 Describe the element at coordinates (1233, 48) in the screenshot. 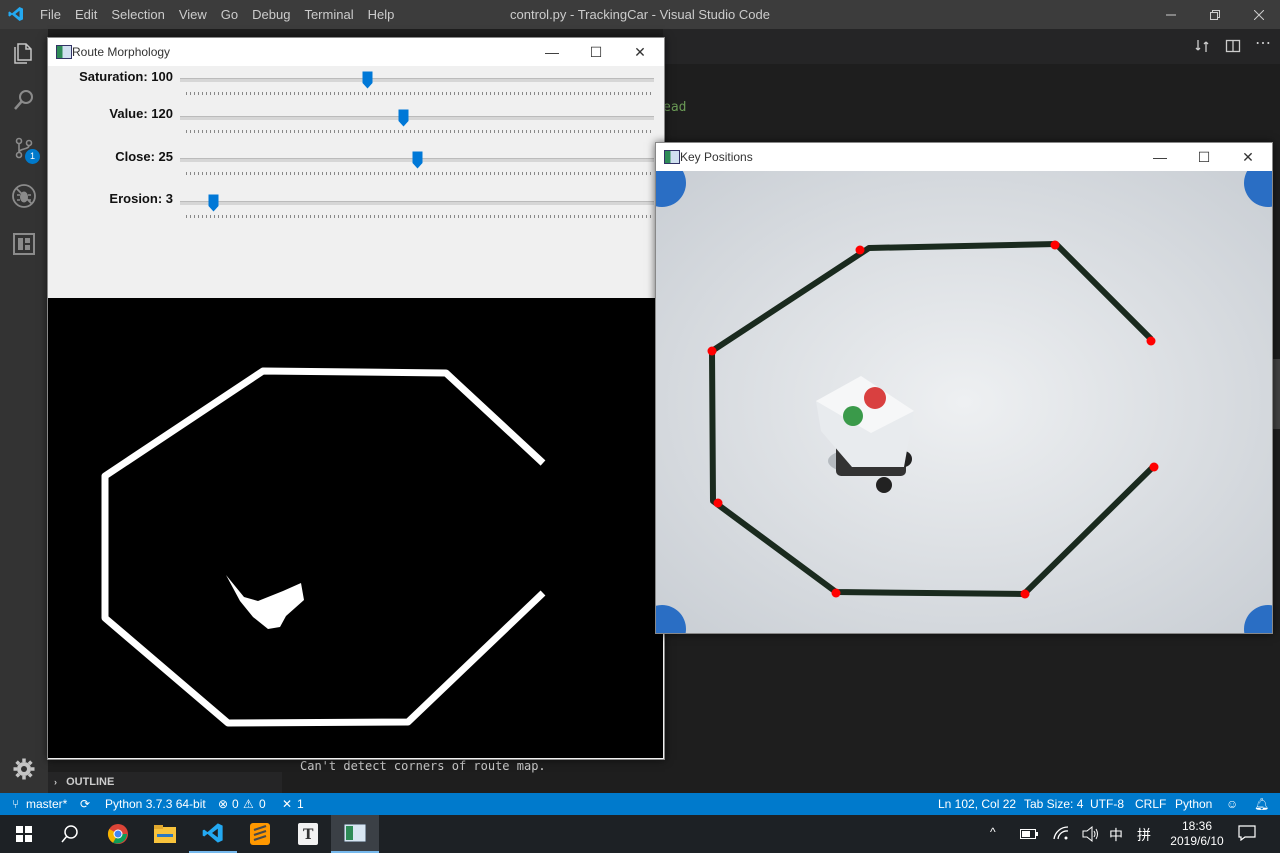

I see `split-editor-icon` at that location.